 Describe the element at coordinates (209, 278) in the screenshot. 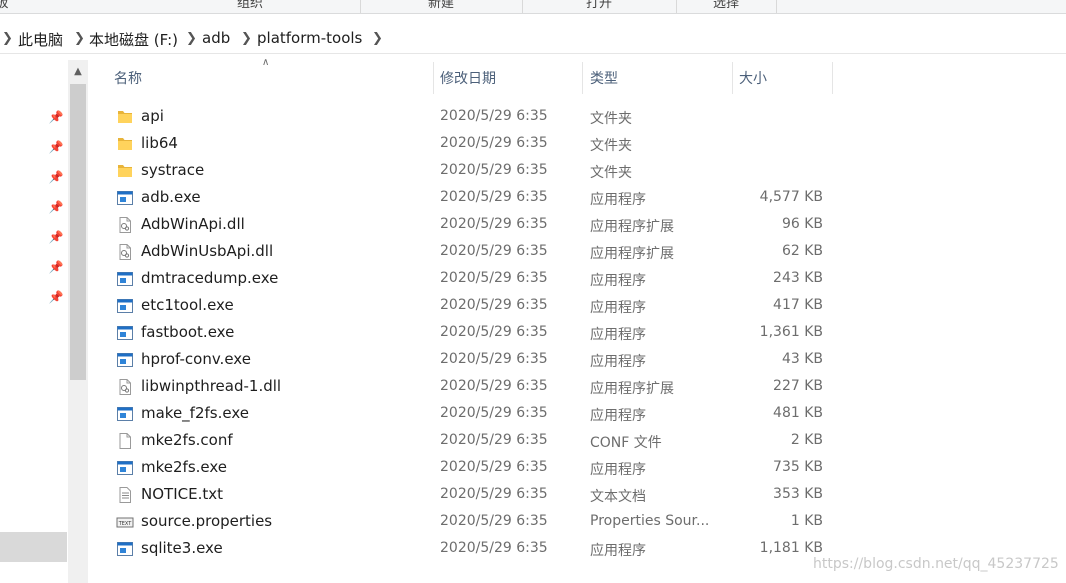

I see `file-name: dmtracedump.exe` at that location.